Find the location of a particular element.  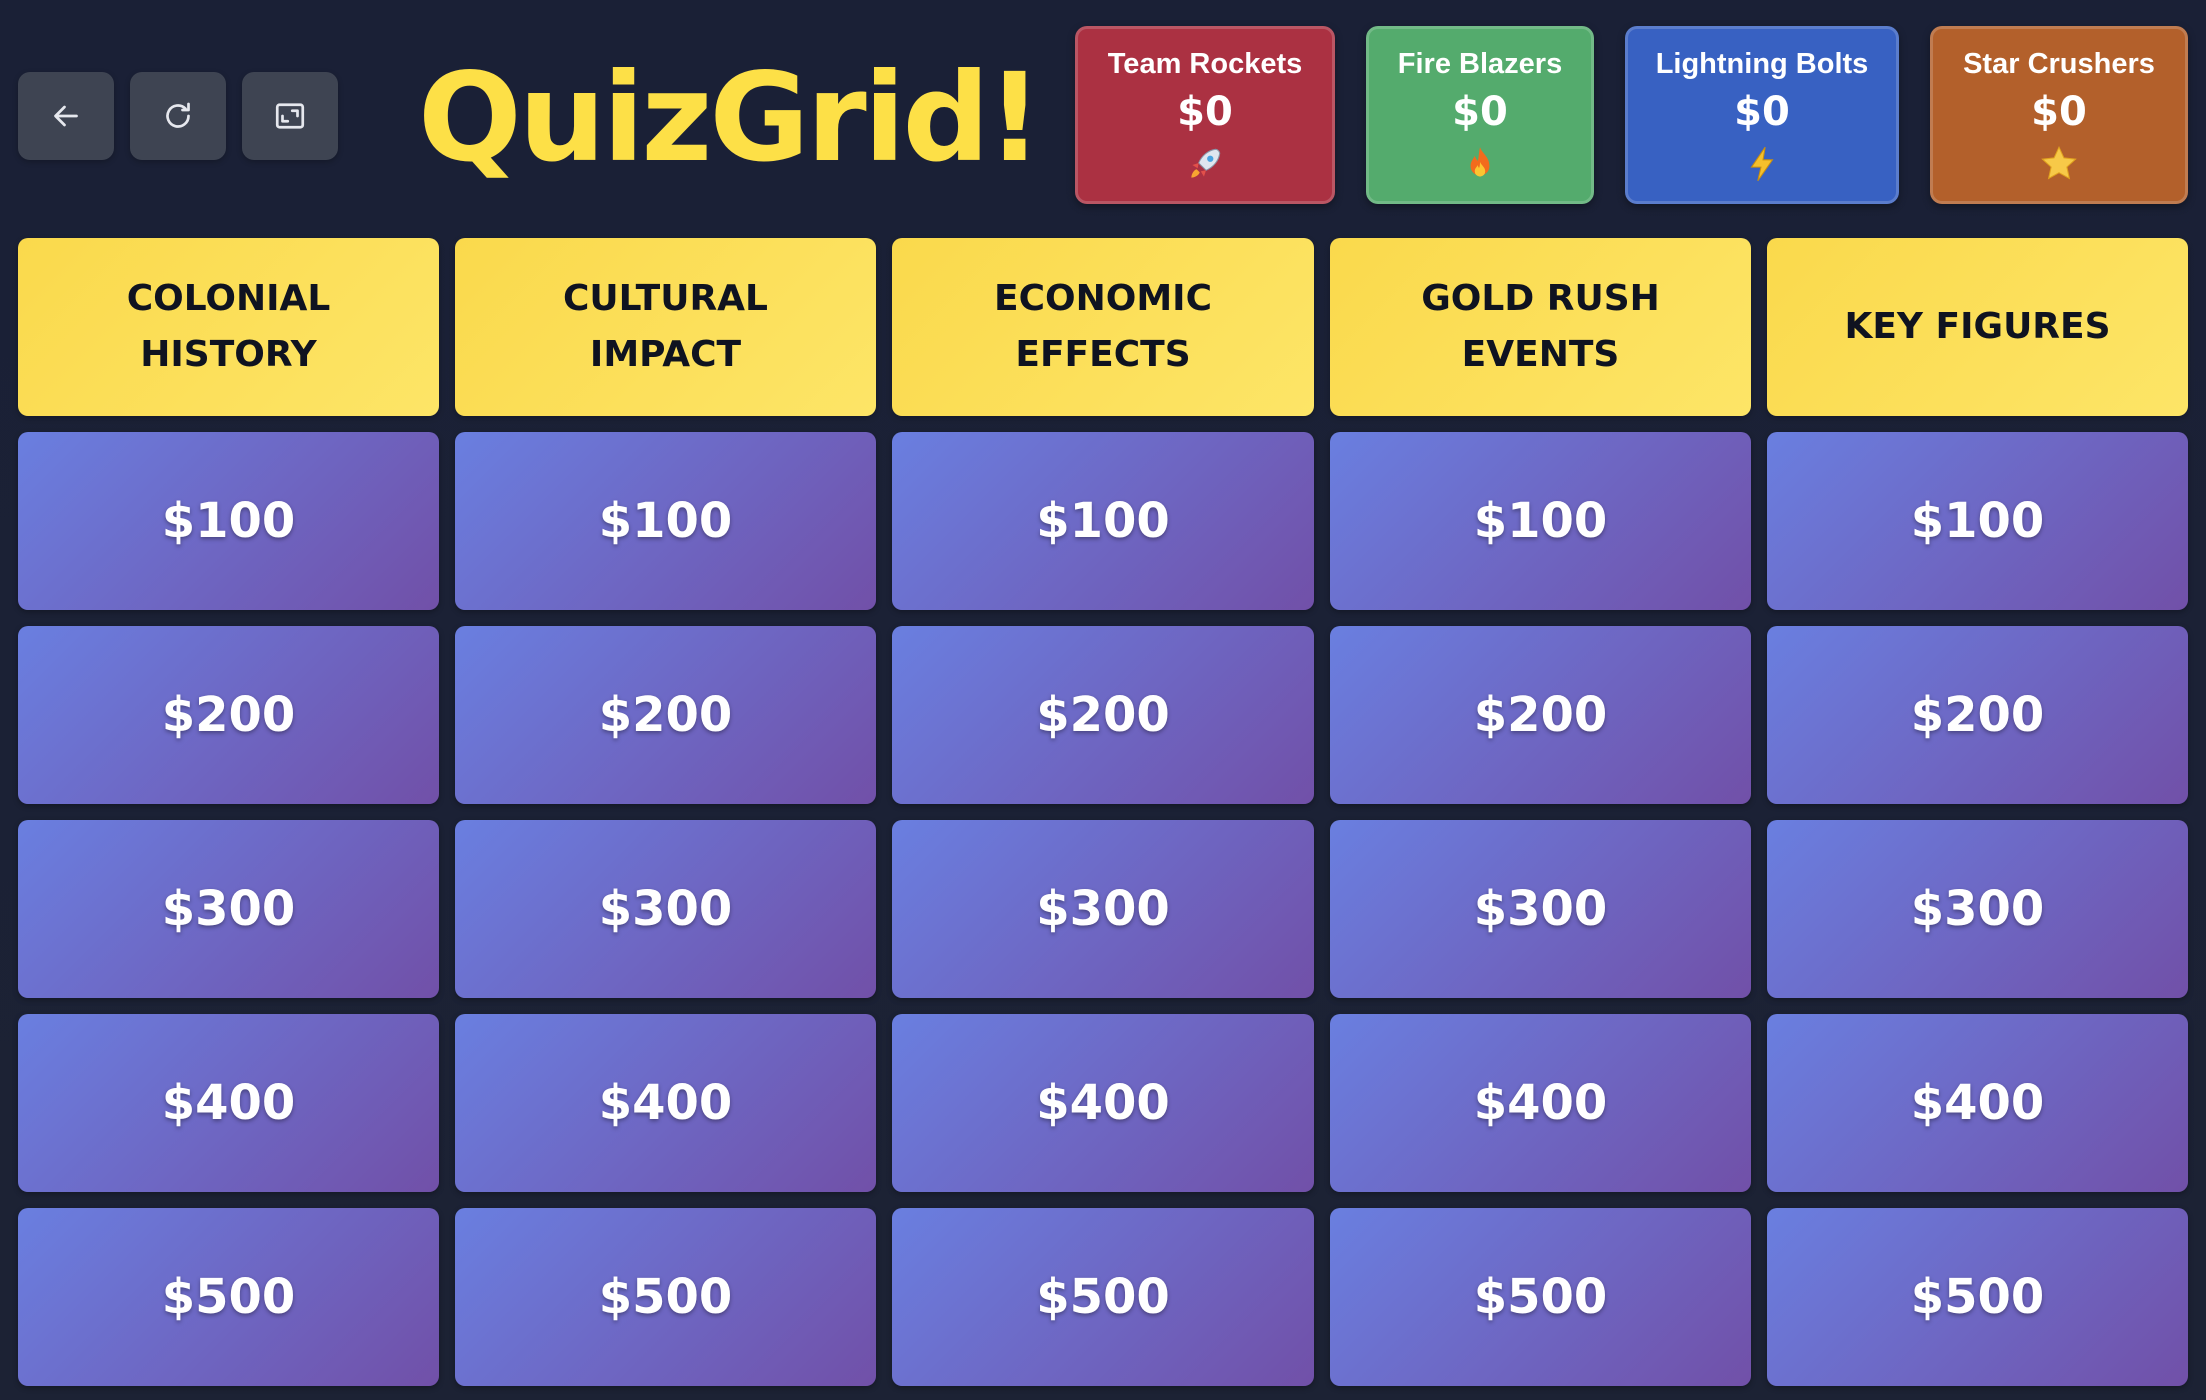

team-card-star-crushers: Star Crushers $0 is located at coordinates (2059, 115).